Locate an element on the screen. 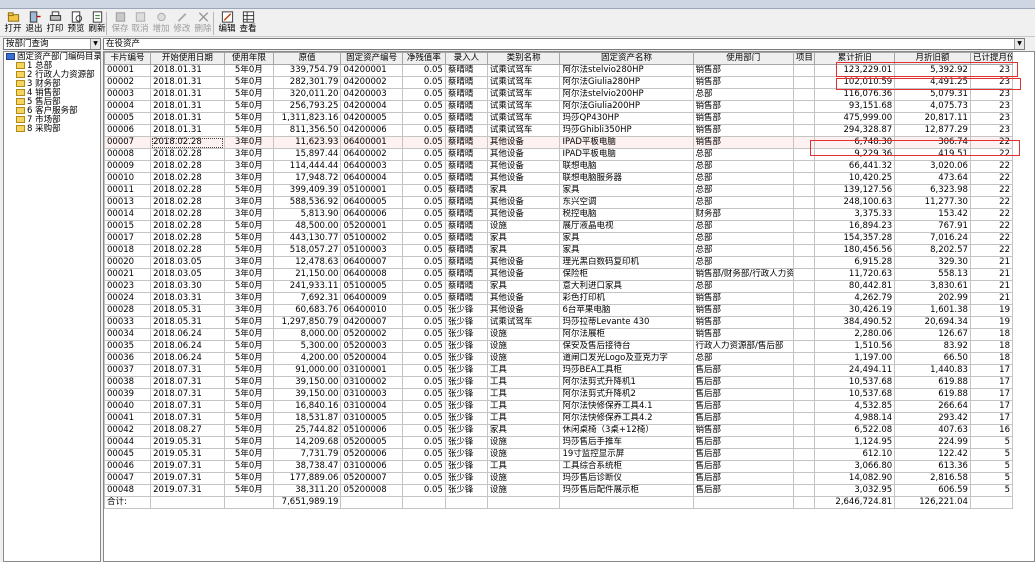  column-header: 固定资产编号 is located at coordinates (371, 58).